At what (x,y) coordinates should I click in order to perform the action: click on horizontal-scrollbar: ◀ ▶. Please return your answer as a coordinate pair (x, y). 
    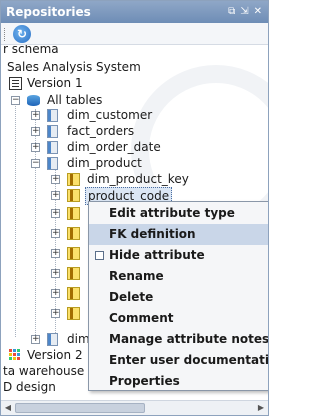
    Looking at the image, I should click on (134, 407).